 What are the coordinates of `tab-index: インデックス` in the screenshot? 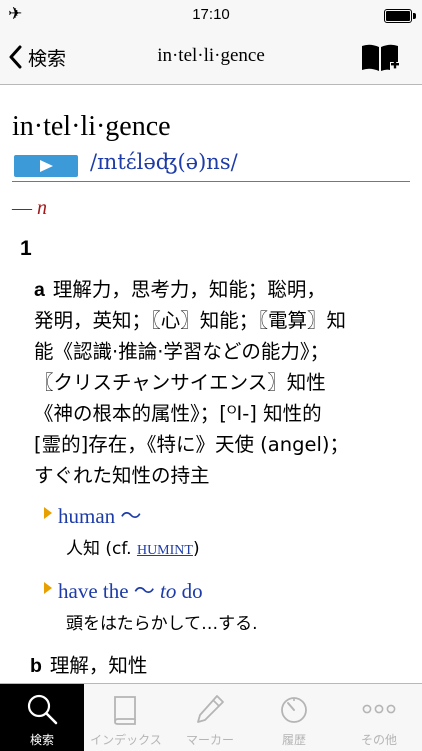 It's located at (126, 717).